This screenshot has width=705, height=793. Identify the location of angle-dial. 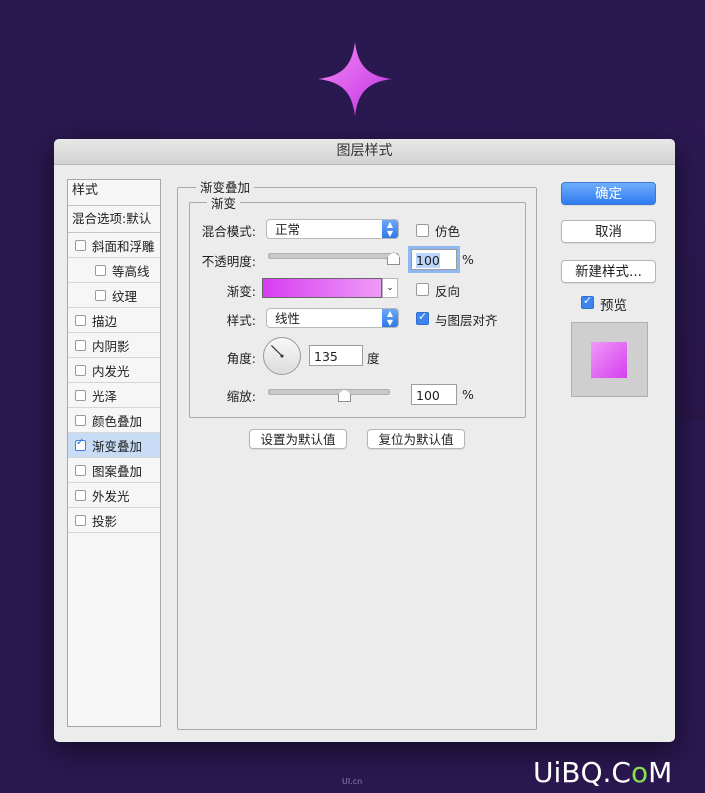
(282, 356).